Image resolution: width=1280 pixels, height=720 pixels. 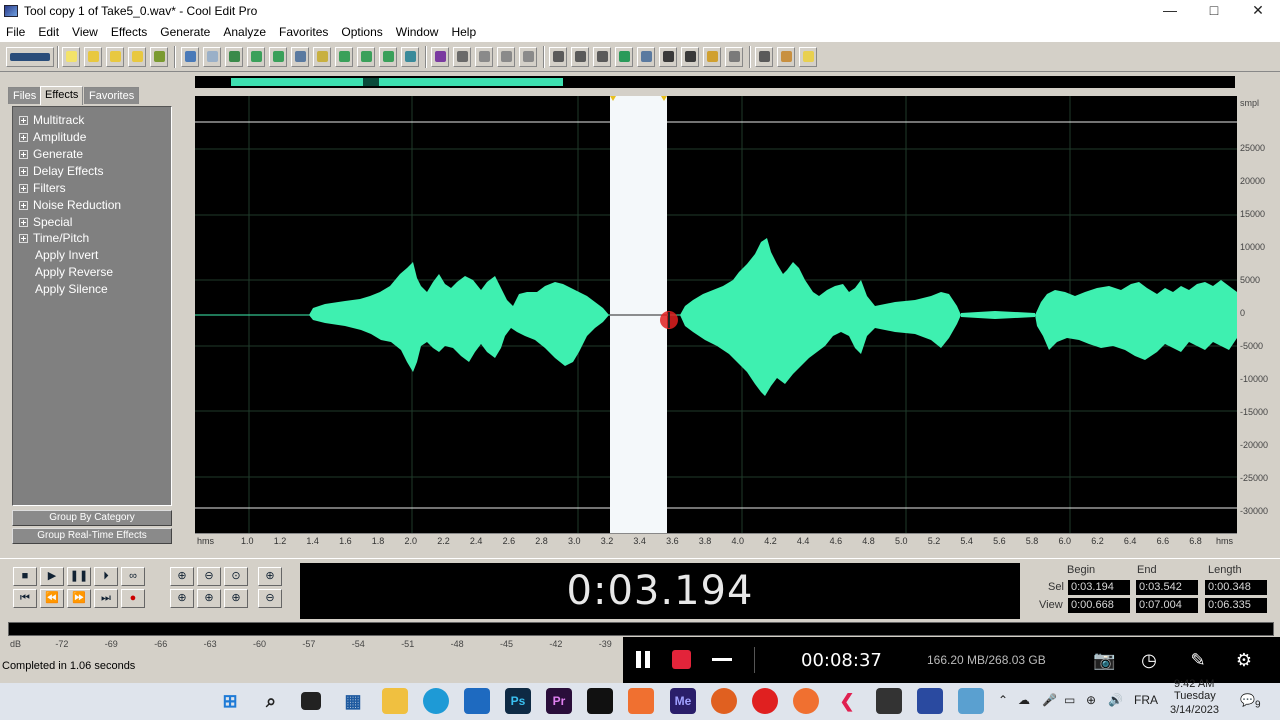 What do you see at coordinates (1194, 684) in the screenshot?
I see `clock-time: 9:42 AM` at bounding box center [1194, 684].